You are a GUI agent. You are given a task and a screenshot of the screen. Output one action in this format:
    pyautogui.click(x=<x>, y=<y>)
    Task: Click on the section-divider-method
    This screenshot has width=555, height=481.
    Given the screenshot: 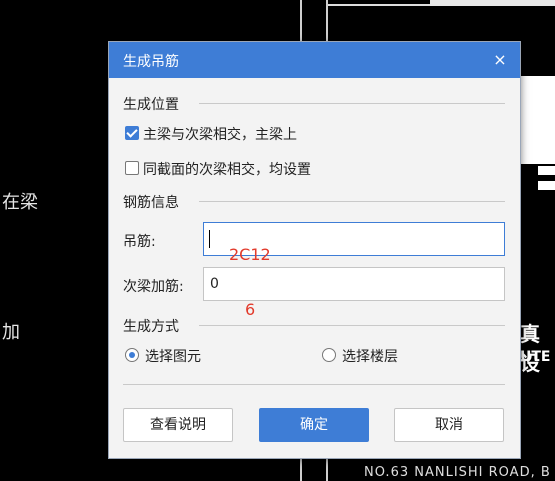 What is the action you would take?
    pyautogui.click(x=352, y=325)
    